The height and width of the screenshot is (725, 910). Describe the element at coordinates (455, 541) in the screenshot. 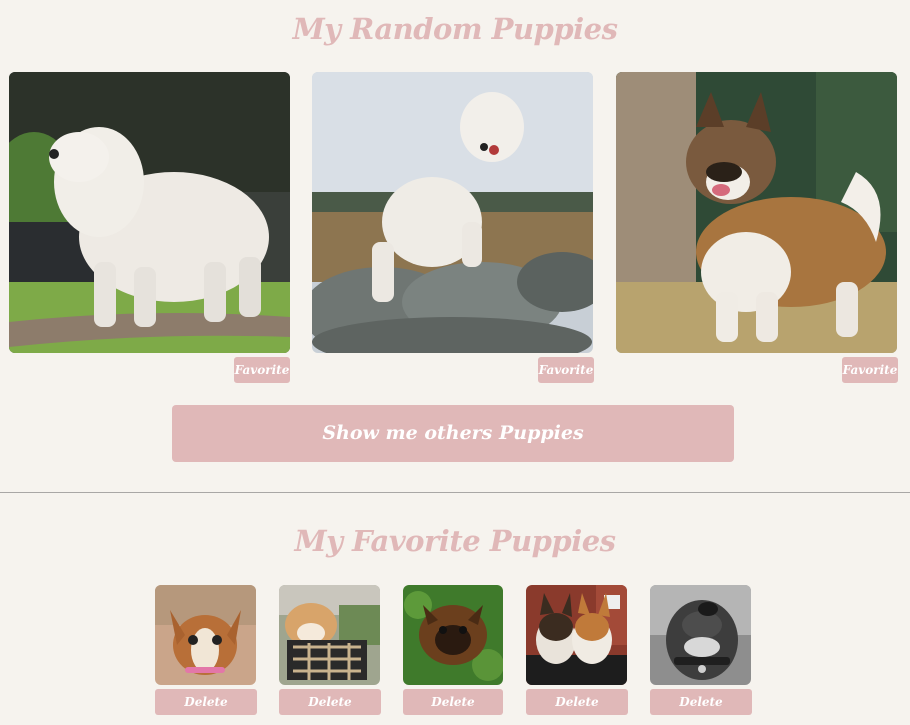

I see `favorite-puppies-title: My Favorite Puppies` at that location.